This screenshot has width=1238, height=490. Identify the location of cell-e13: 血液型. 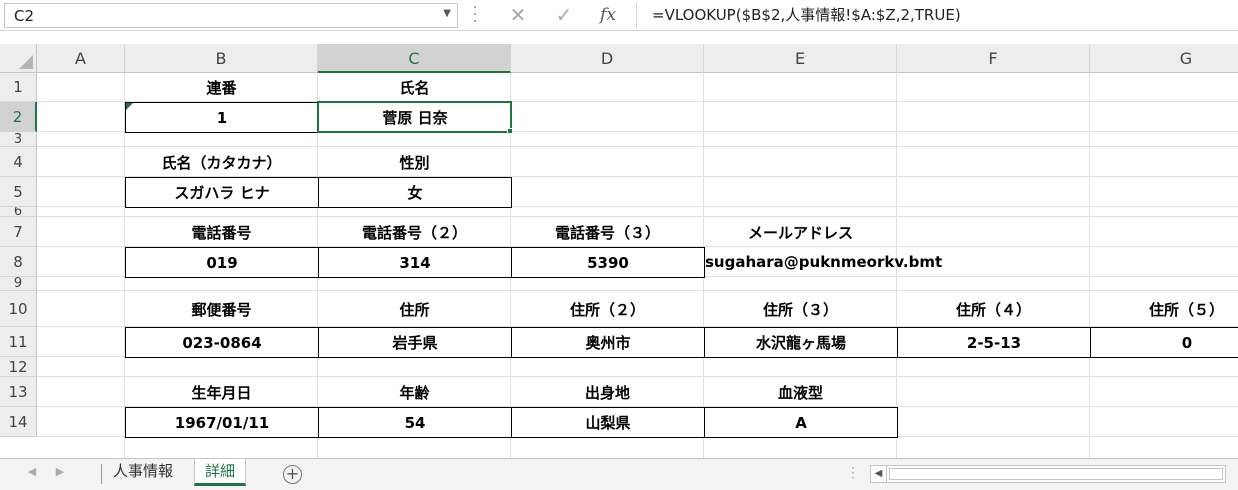
(800, 392).